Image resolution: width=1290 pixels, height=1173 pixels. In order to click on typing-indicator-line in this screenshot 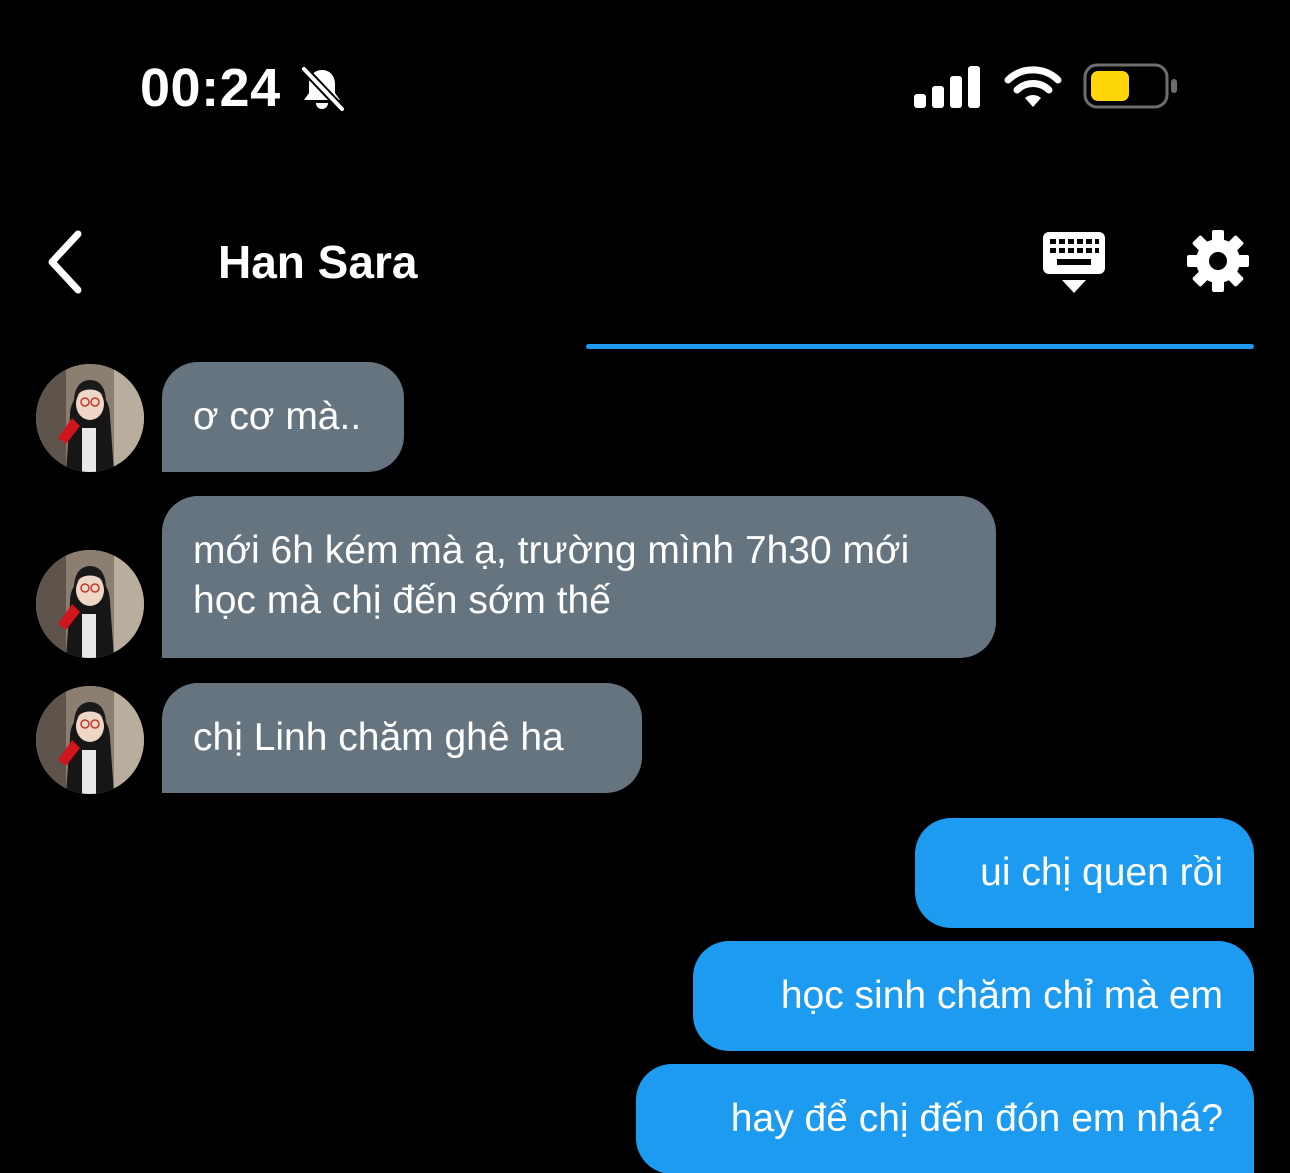, I will do `click(920, 346)`.